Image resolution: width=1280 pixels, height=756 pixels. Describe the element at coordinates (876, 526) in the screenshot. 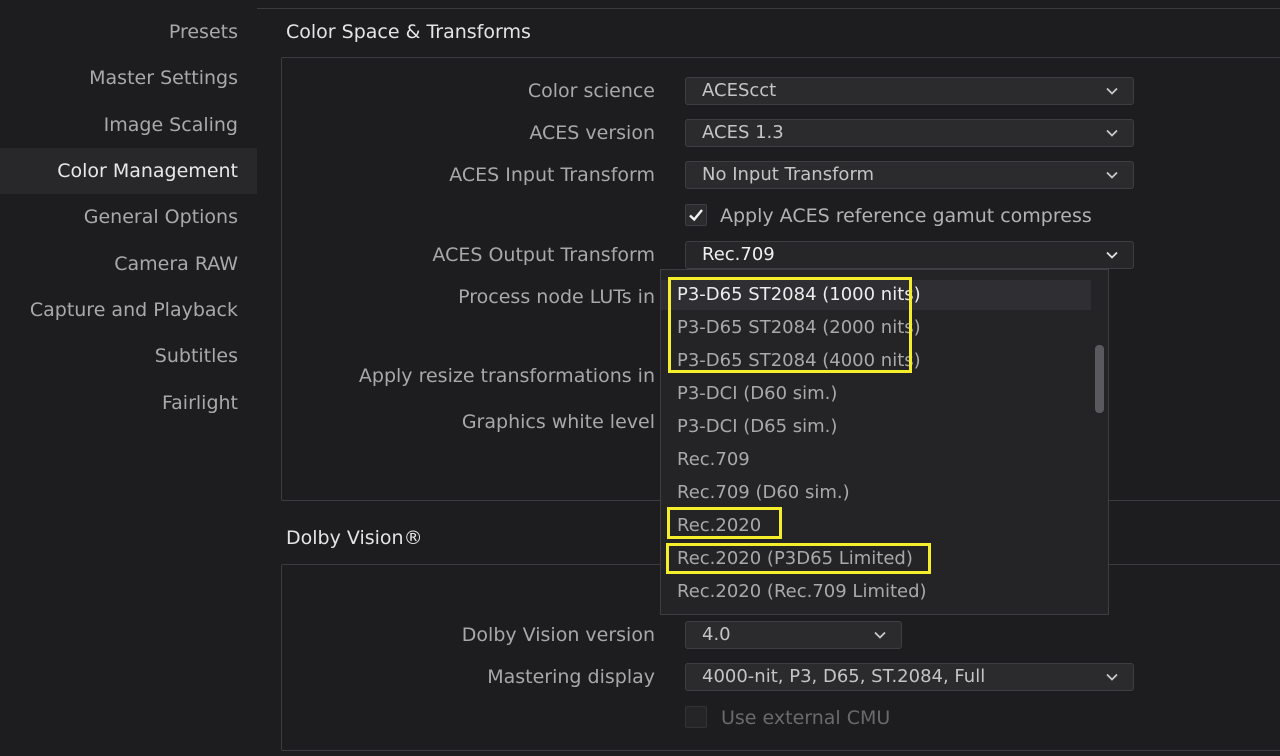

I see `dropdown-option: Rec.2020` at that location.